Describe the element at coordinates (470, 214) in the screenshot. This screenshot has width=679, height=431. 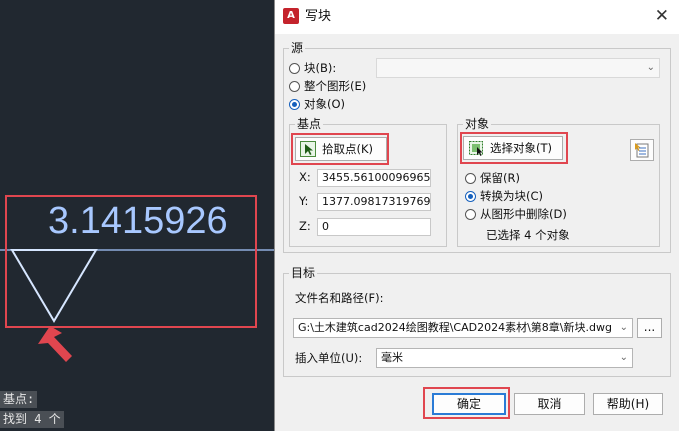
I see `radio-delete-from-drawing` at that location.